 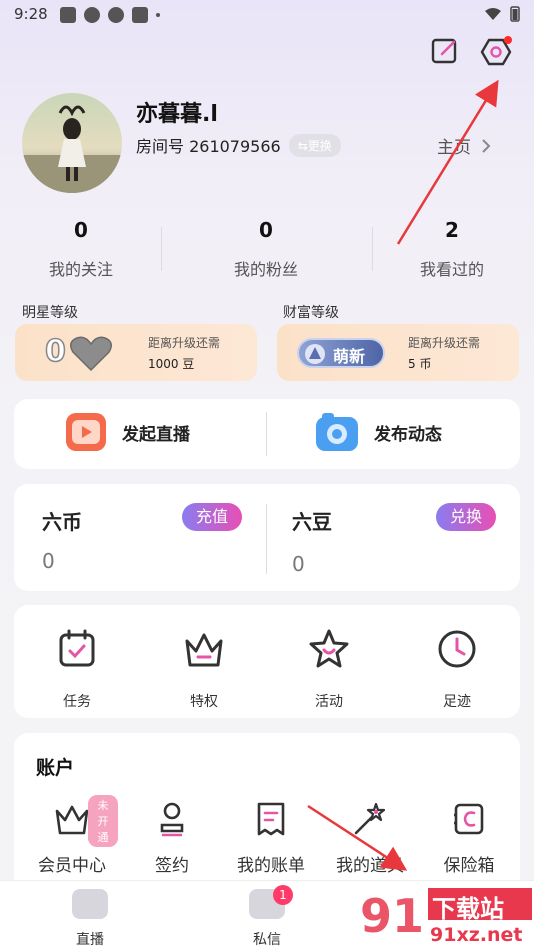 I want to click on battery-icon, so click(x=515, y=14).